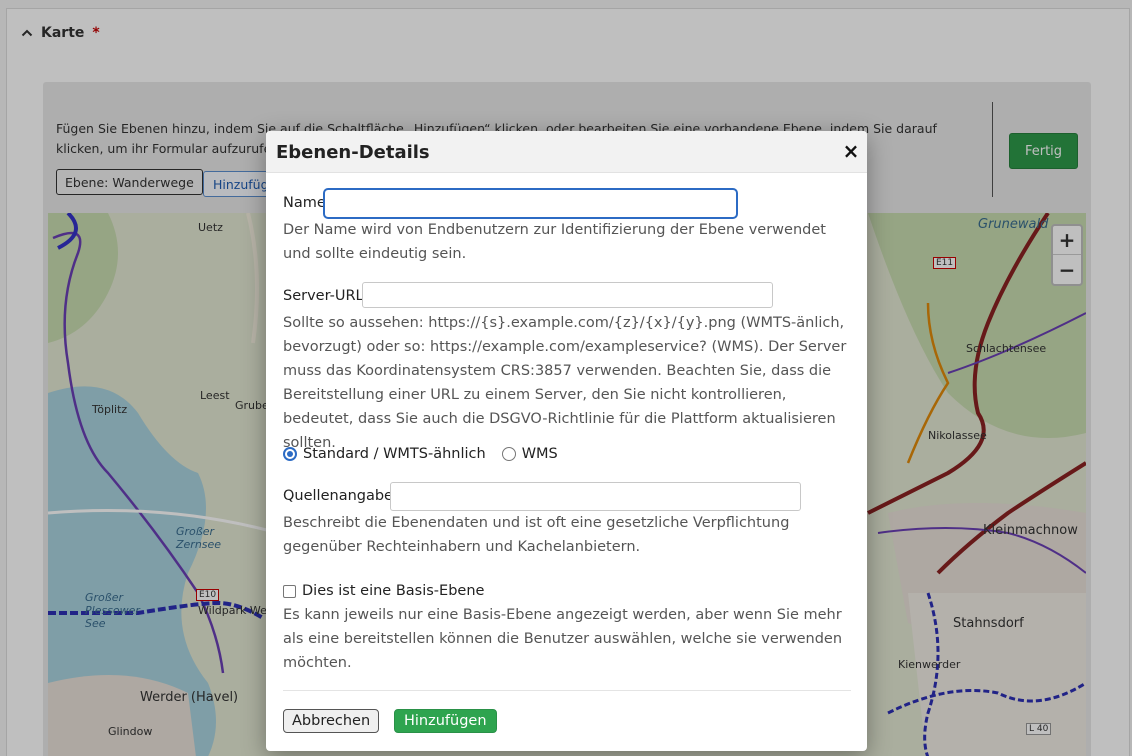 The width and height of the screenshot is (1132, 756). Describe the element at coordinates (338, 496) in the screenshot. I see `source-label: Quellenangabe` at that location.